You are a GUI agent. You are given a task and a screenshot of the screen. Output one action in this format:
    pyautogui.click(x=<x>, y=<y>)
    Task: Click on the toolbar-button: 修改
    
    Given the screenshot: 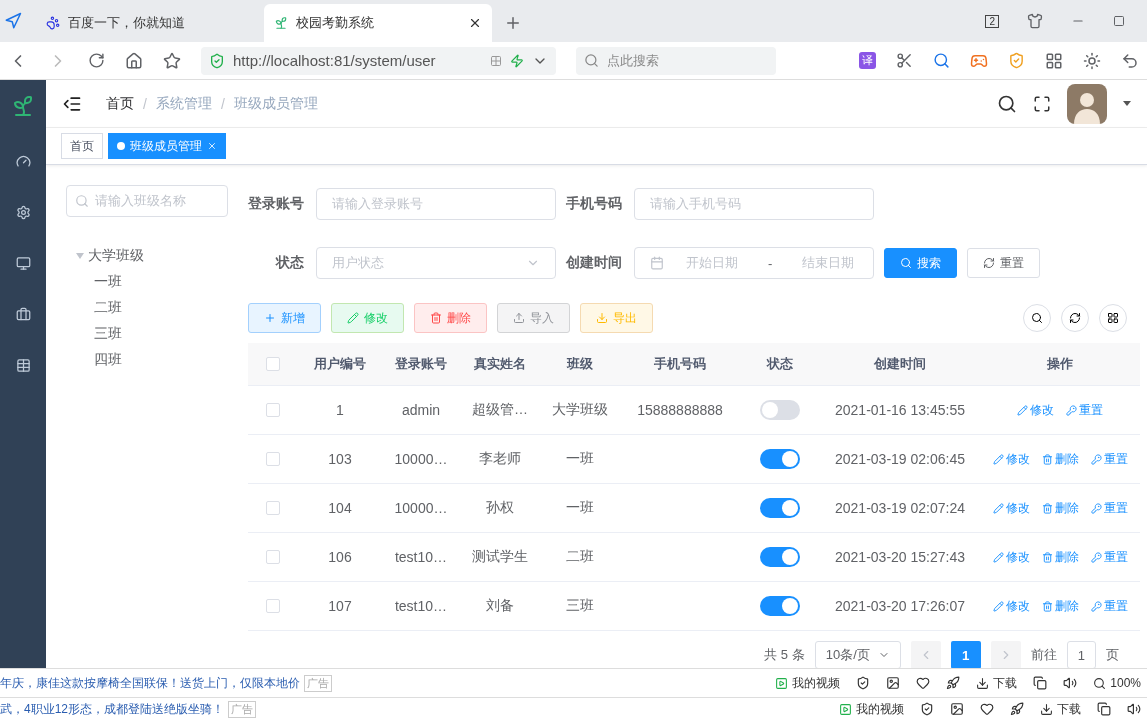 What is the action you would take?
    pyautogui.click(x=367, y=318)
    